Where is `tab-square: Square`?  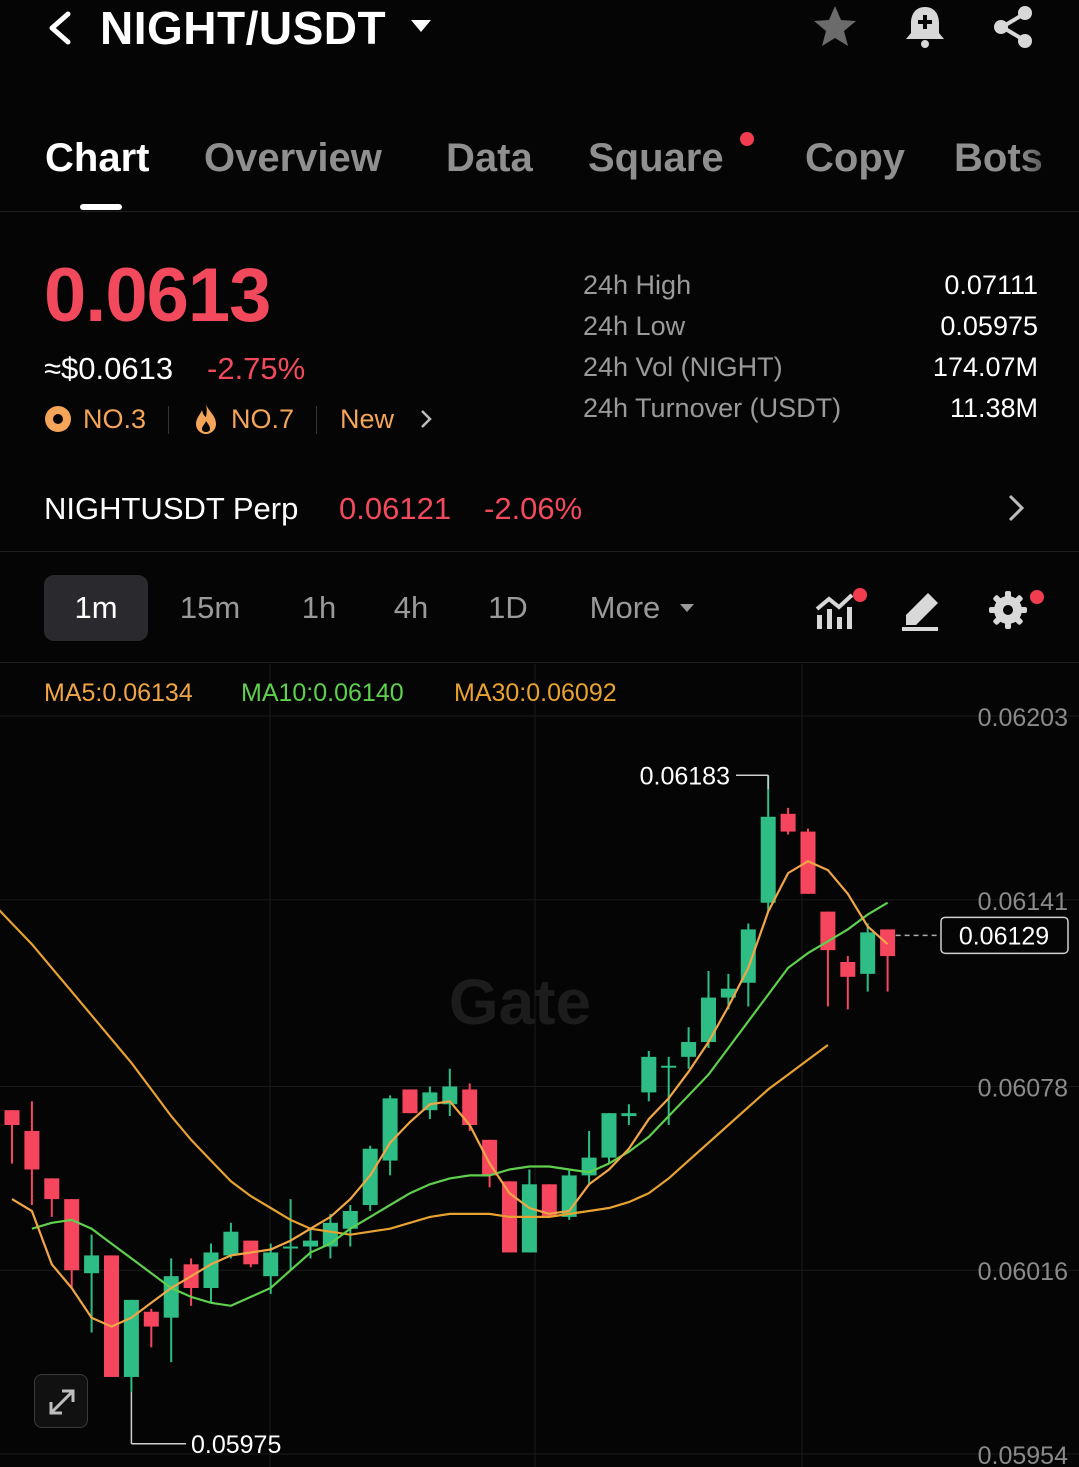
tab-square: Square is located at coordinates (656, 158).